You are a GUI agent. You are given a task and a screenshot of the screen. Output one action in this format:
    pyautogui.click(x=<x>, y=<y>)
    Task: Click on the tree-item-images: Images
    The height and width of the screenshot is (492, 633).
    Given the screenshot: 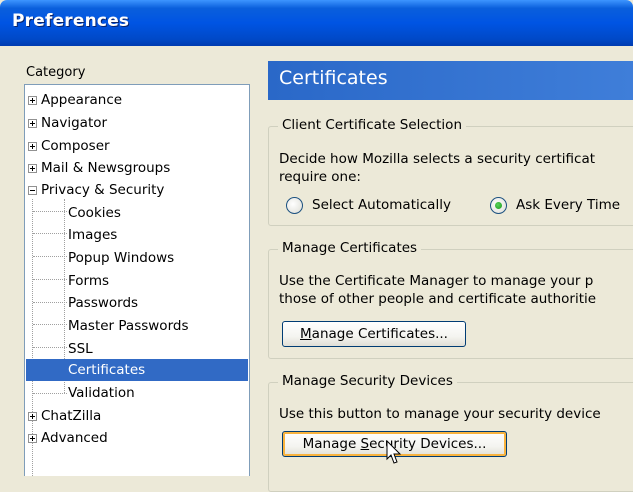 What is the action you would take?
    pyautogui.click(x=92, y=235)
    